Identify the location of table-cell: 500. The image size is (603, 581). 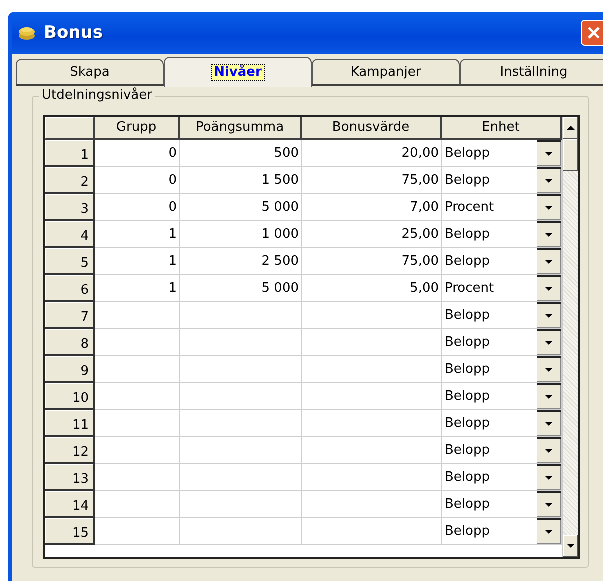
(241, 153).